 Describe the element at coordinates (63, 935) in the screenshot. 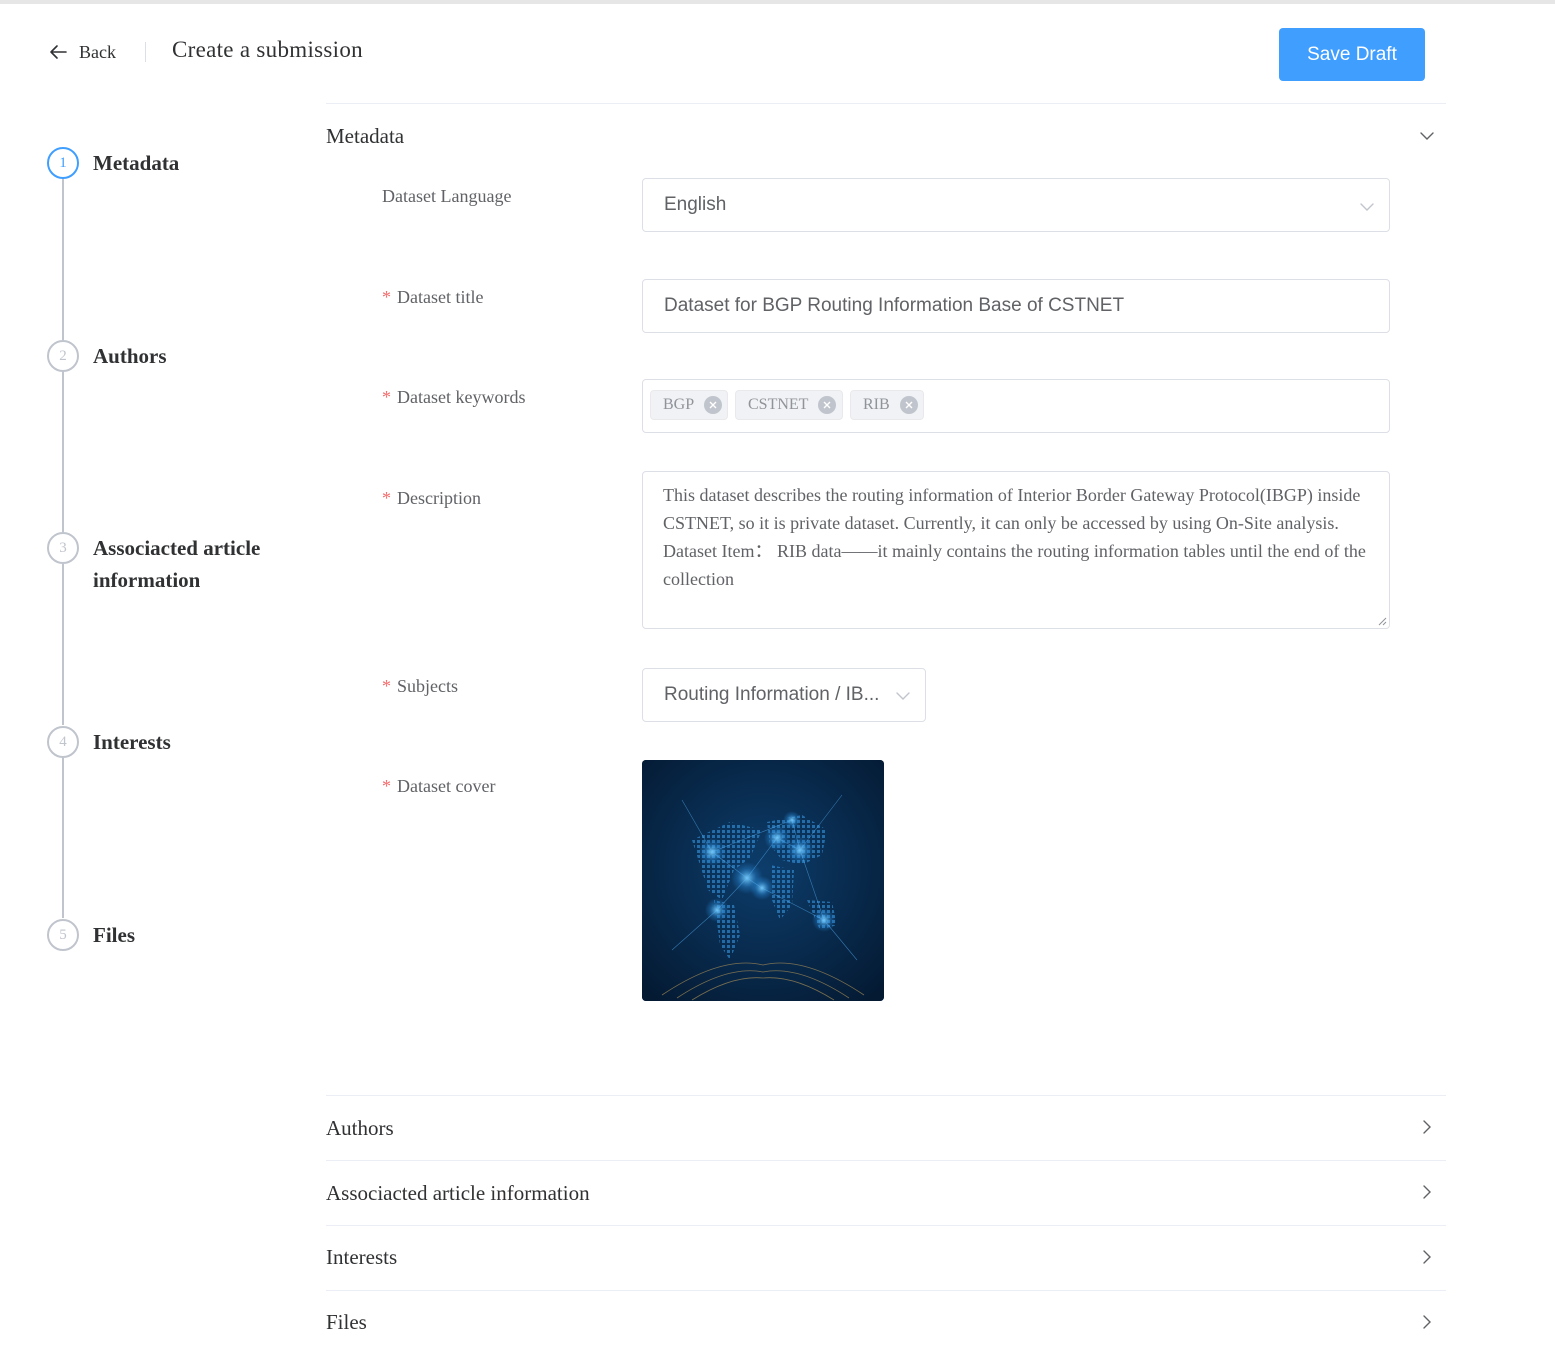

I see `step-number: 5` at that location.